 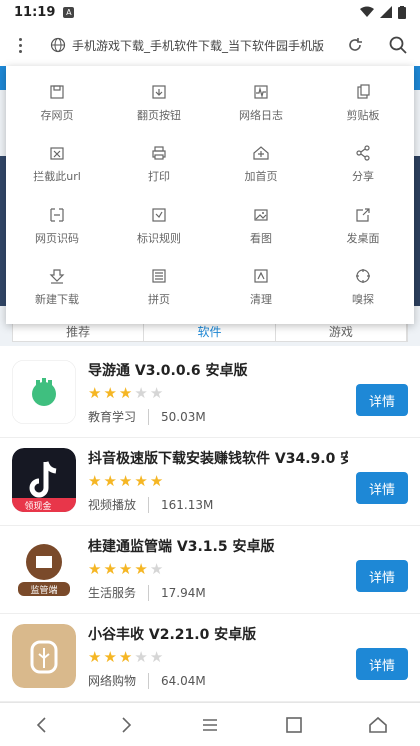 I want to click on menu-item-label: 发桌面, so click(x=363, y=238).